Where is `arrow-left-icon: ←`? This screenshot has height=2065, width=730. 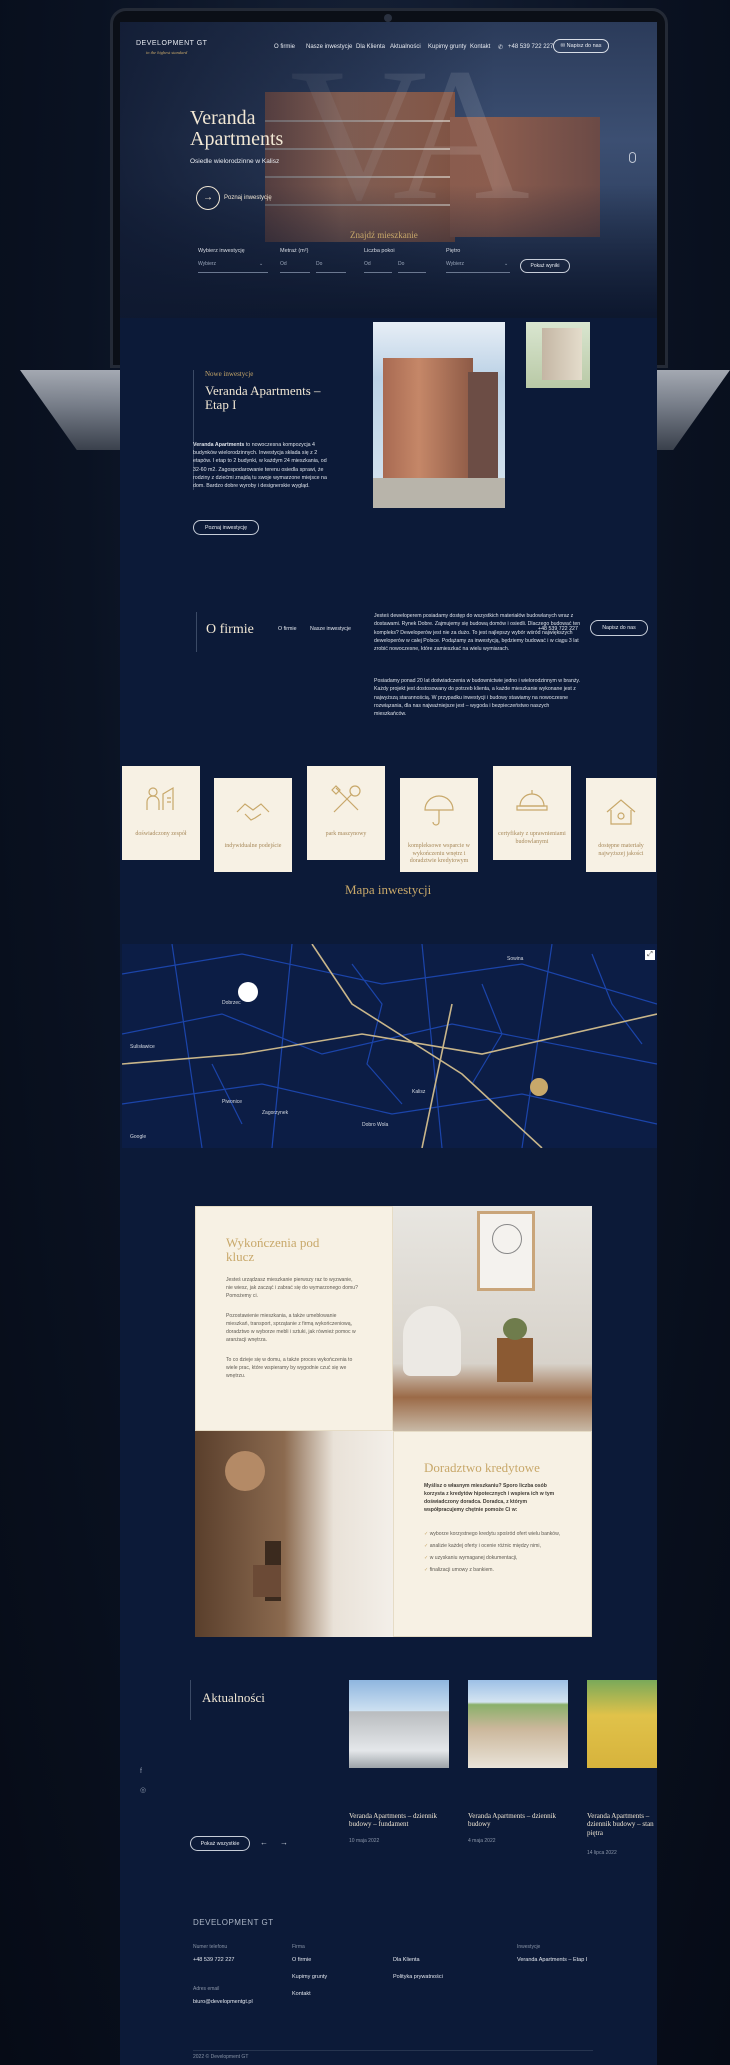 arrow-left-icon: ← is located at coordinates (264, 1842).